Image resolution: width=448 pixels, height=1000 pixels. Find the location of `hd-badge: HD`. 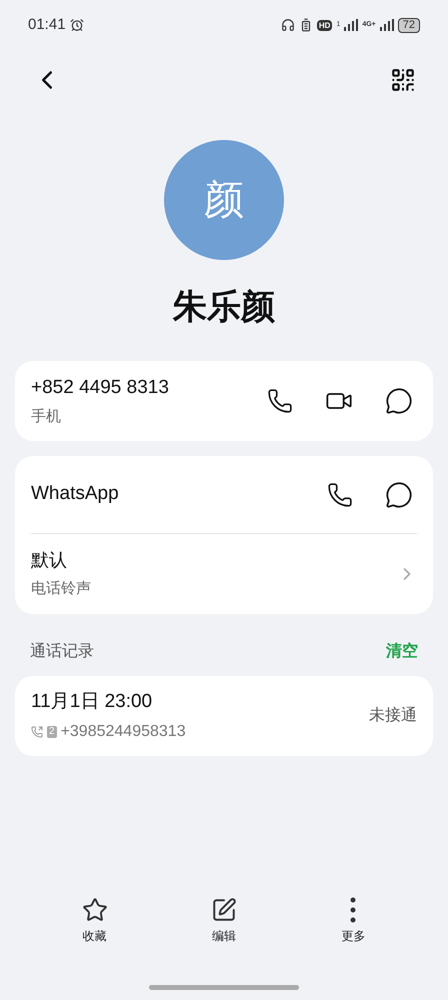

hd-badge: HD is located at coordinates (324, 25).